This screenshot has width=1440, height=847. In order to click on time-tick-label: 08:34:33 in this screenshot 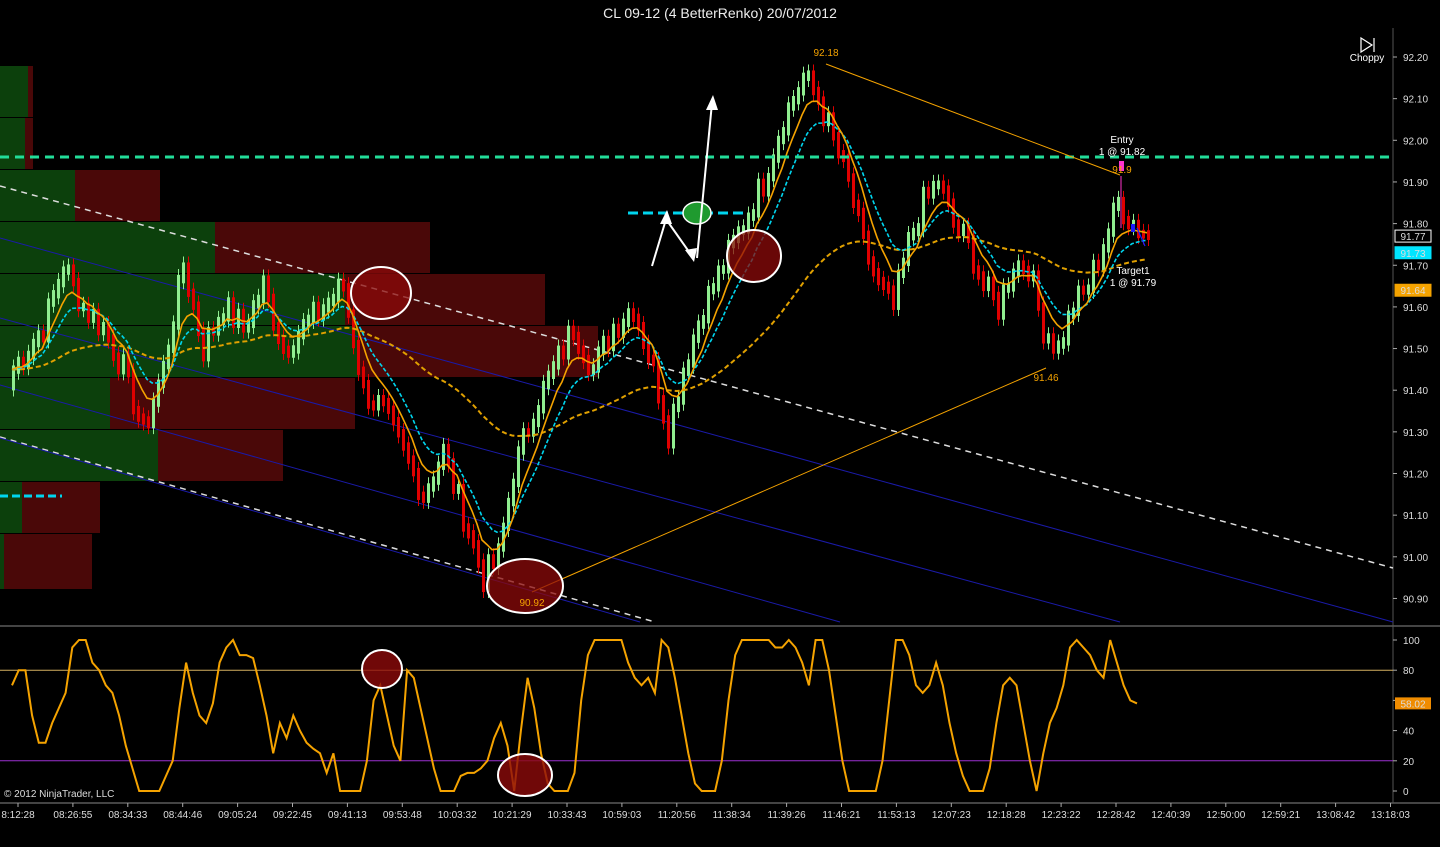, I will do `click(127, 815)`.